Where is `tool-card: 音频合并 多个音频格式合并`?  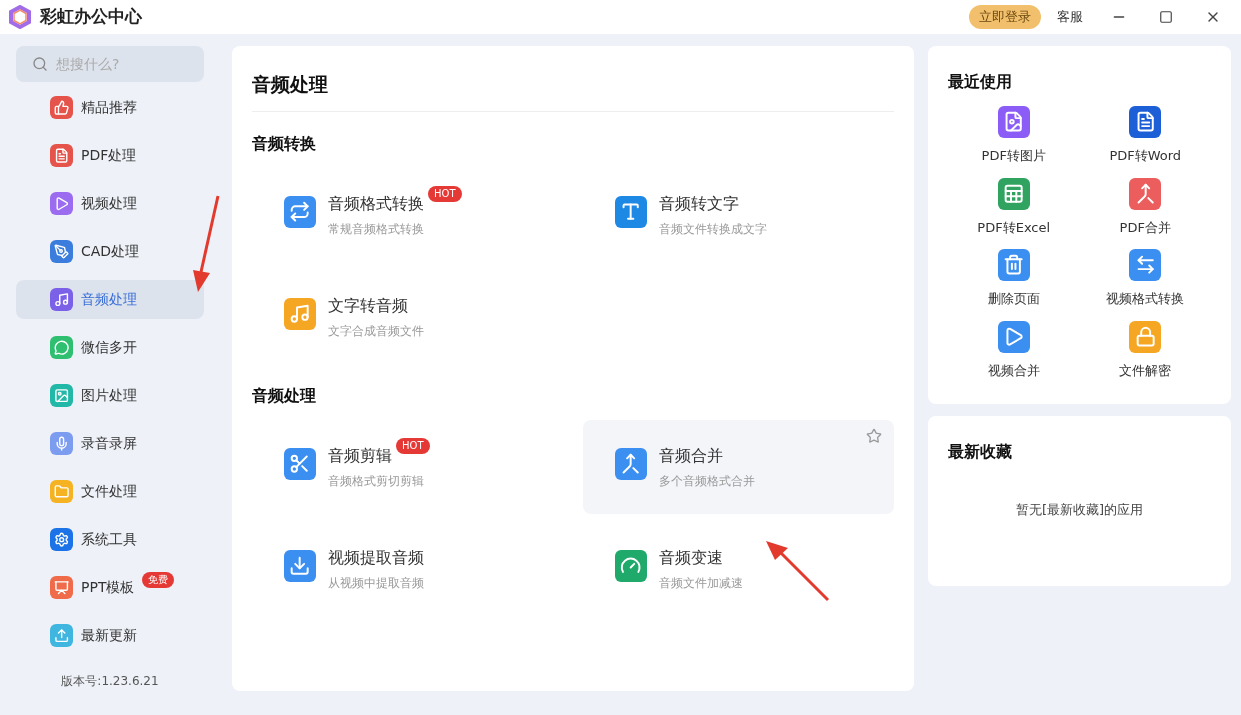 tool-card: 音频合并 多个音频格式合并 is located at coordinates (738, 466).